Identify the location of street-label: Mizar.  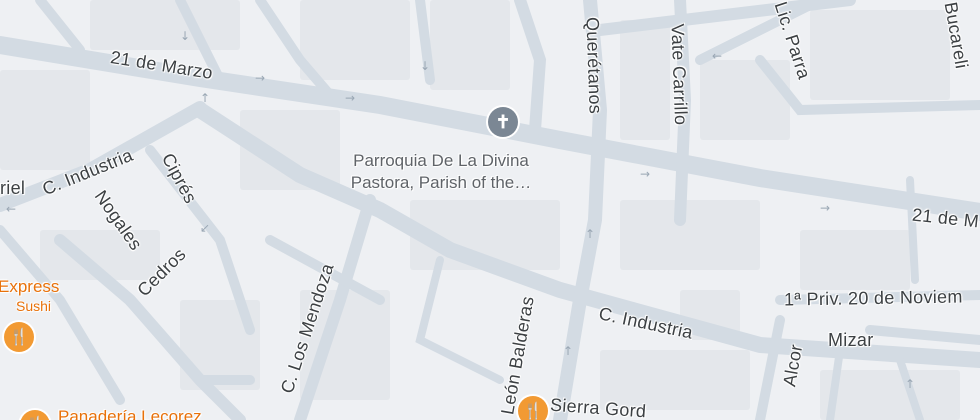
(851, 340).